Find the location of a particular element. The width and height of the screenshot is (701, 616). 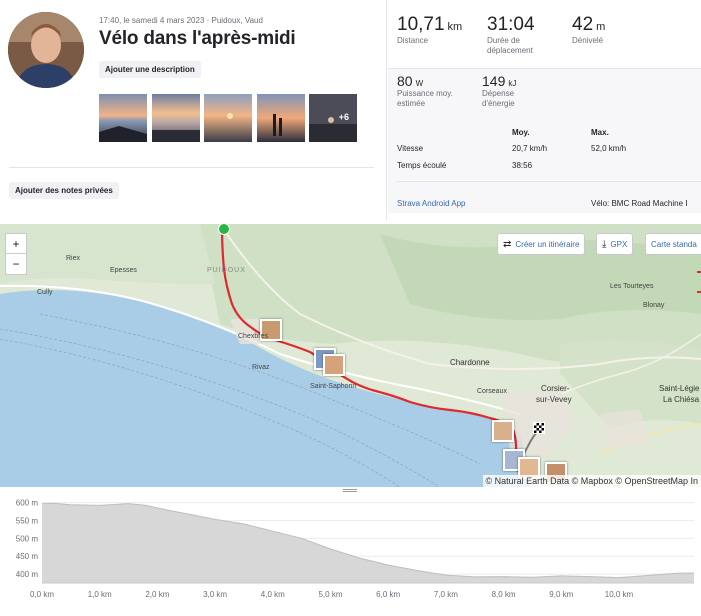

x-tick-label: 3,0 km is located at coordinates (215, 594).